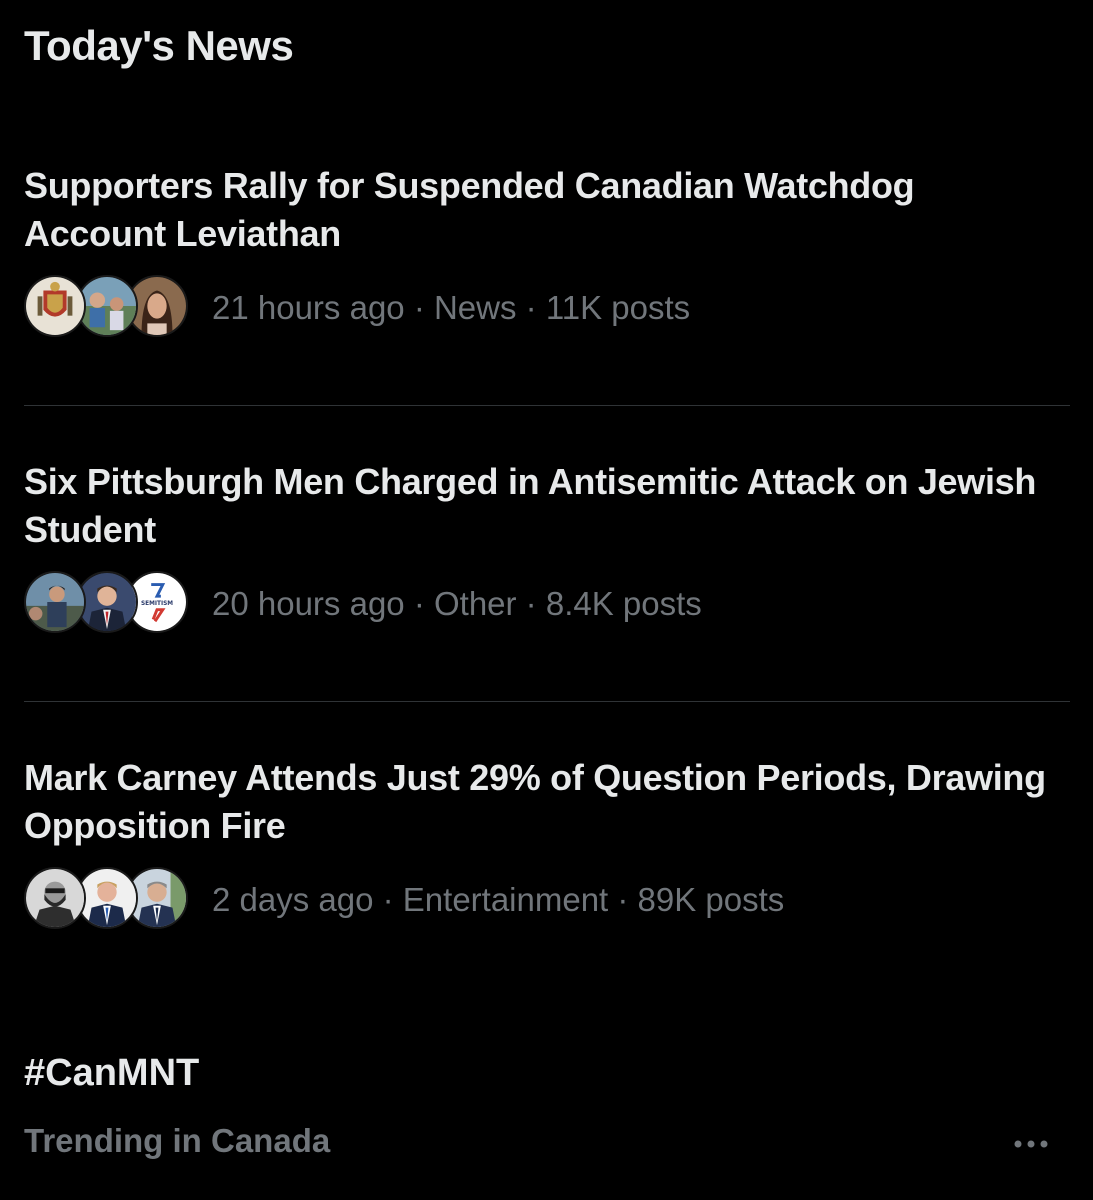 Image resolution: width=1093 pixels, height=1200 pixels. Describe the element at coordinates (177, 1140) in the screenshot. I see `trend-context: Trending in Canada` at that location.